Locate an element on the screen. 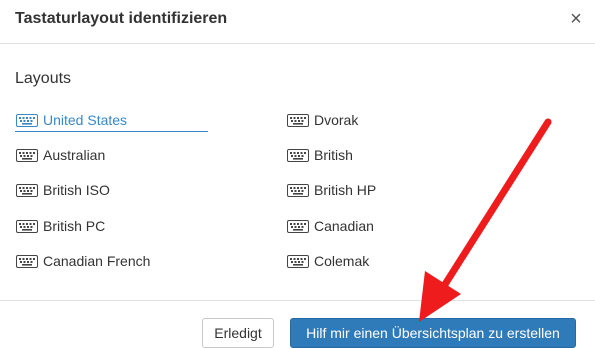 Image resolution: width=595 pixels, height=348 pixels. layout-item-australian: Australian is located at coordinates (60, 155).